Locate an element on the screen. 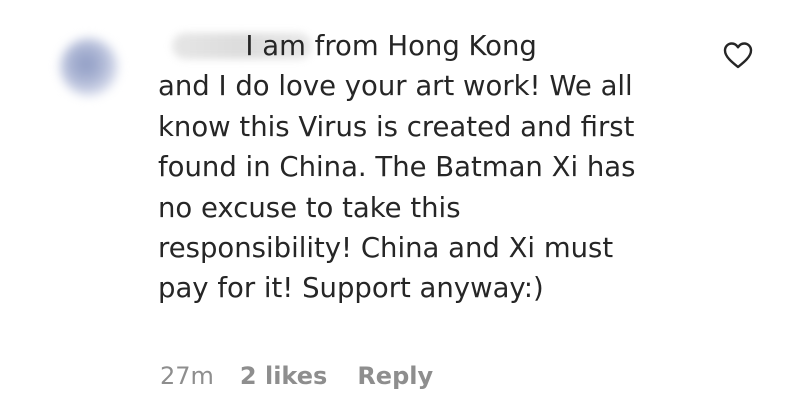  comment-line: know this Virus is created and first is located at coordinates (396, 126).